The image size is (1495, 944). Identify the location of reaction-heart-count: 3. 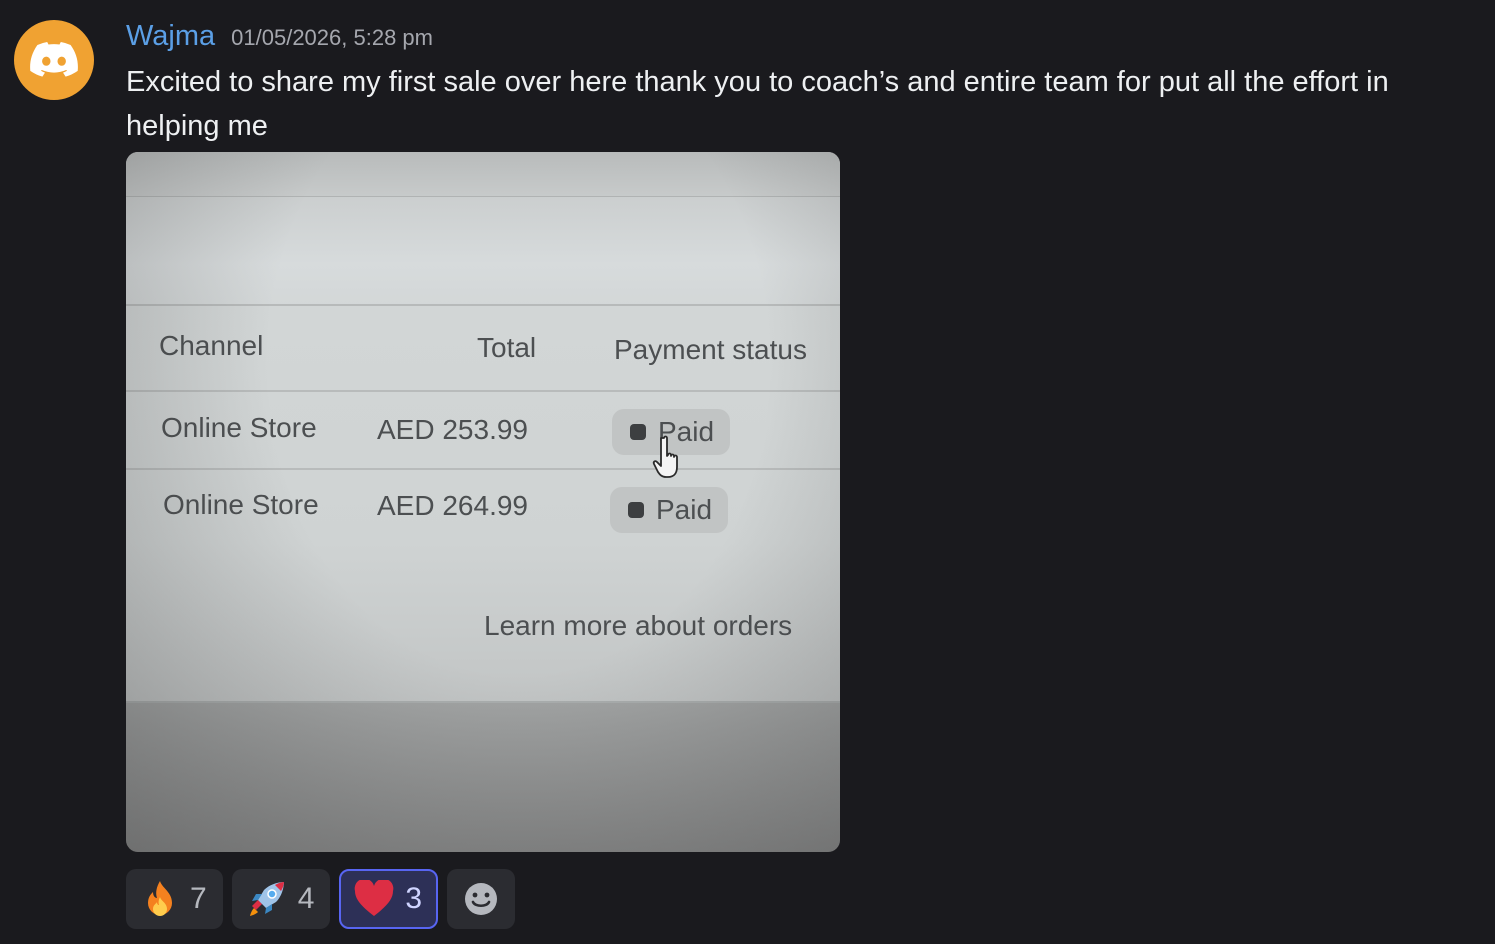
(414, 898).